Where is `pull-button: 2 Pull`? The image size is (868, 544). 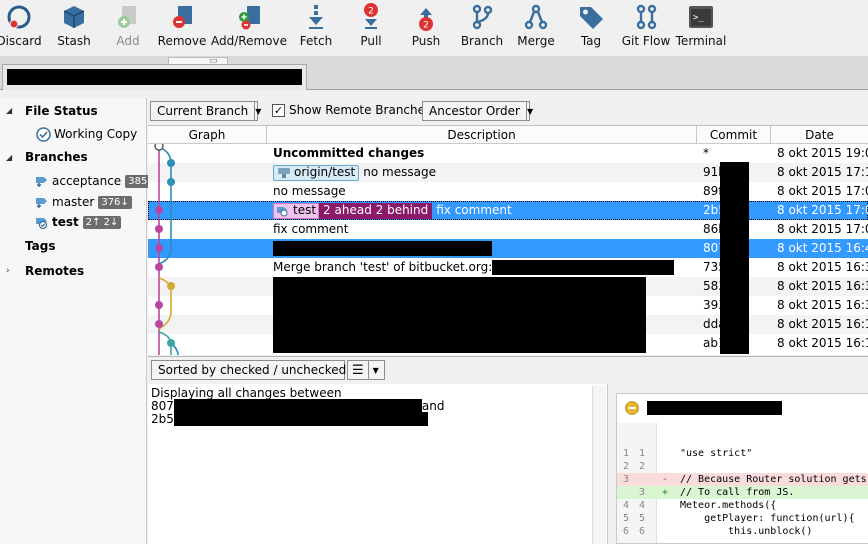 pull-button: 2 Pull is located at coordinates (371, 26).